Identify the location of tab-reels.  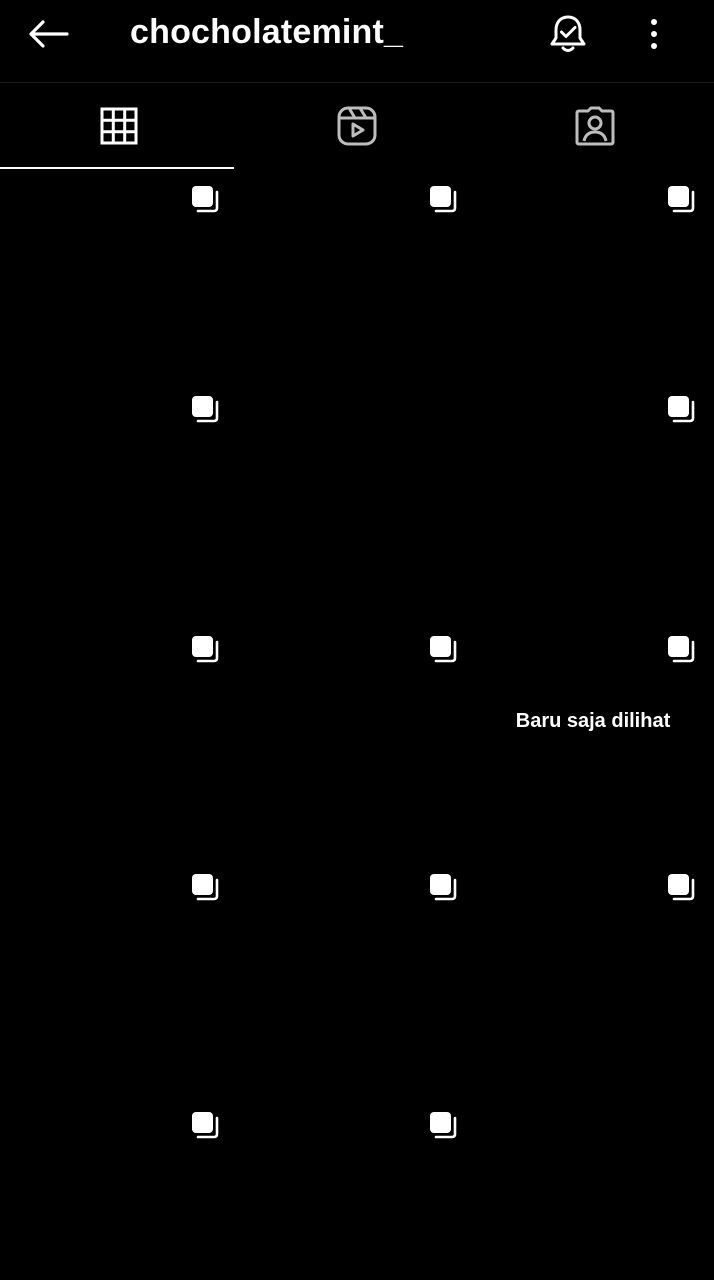
(357, 126).